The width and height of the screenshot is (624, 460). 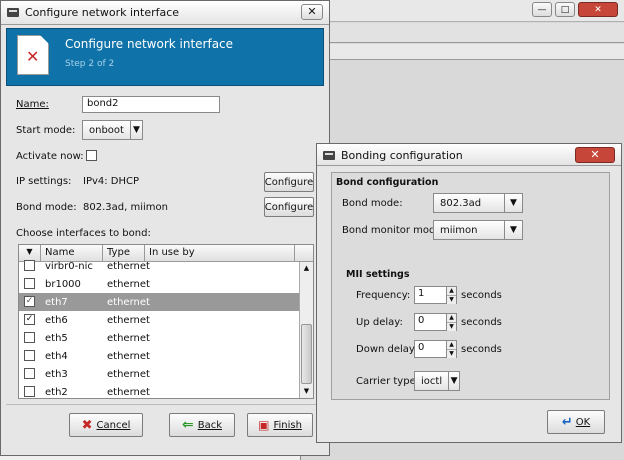 I want to click on banner-title: Configure network interface, so click(x=149, y=44).